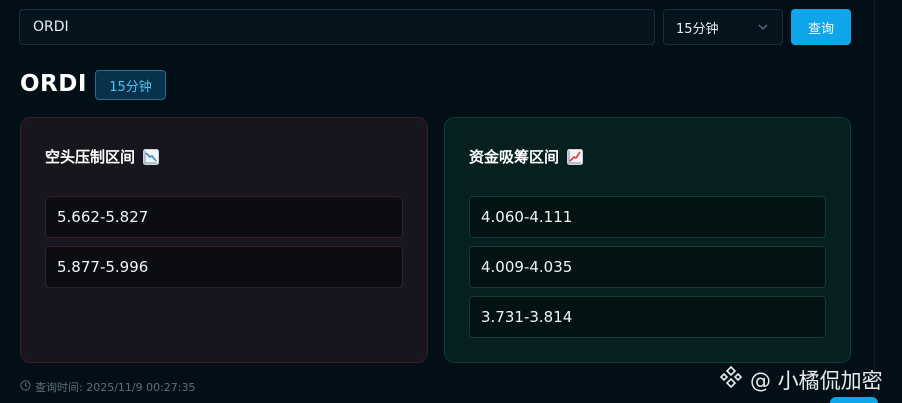 The height and width of the screenshot is (403, 902). Describe the element at coordinates (763, 27) in the screenshot. I see `chevron-down-icon` at that location.